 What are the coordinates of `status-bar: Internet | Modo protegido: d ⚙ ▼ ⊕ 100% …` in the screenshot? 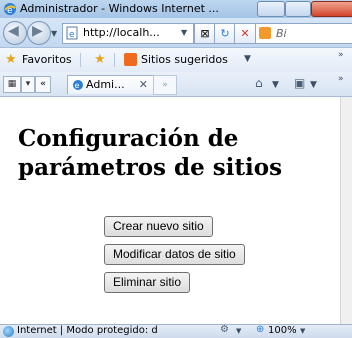 It's located at (176, 331).